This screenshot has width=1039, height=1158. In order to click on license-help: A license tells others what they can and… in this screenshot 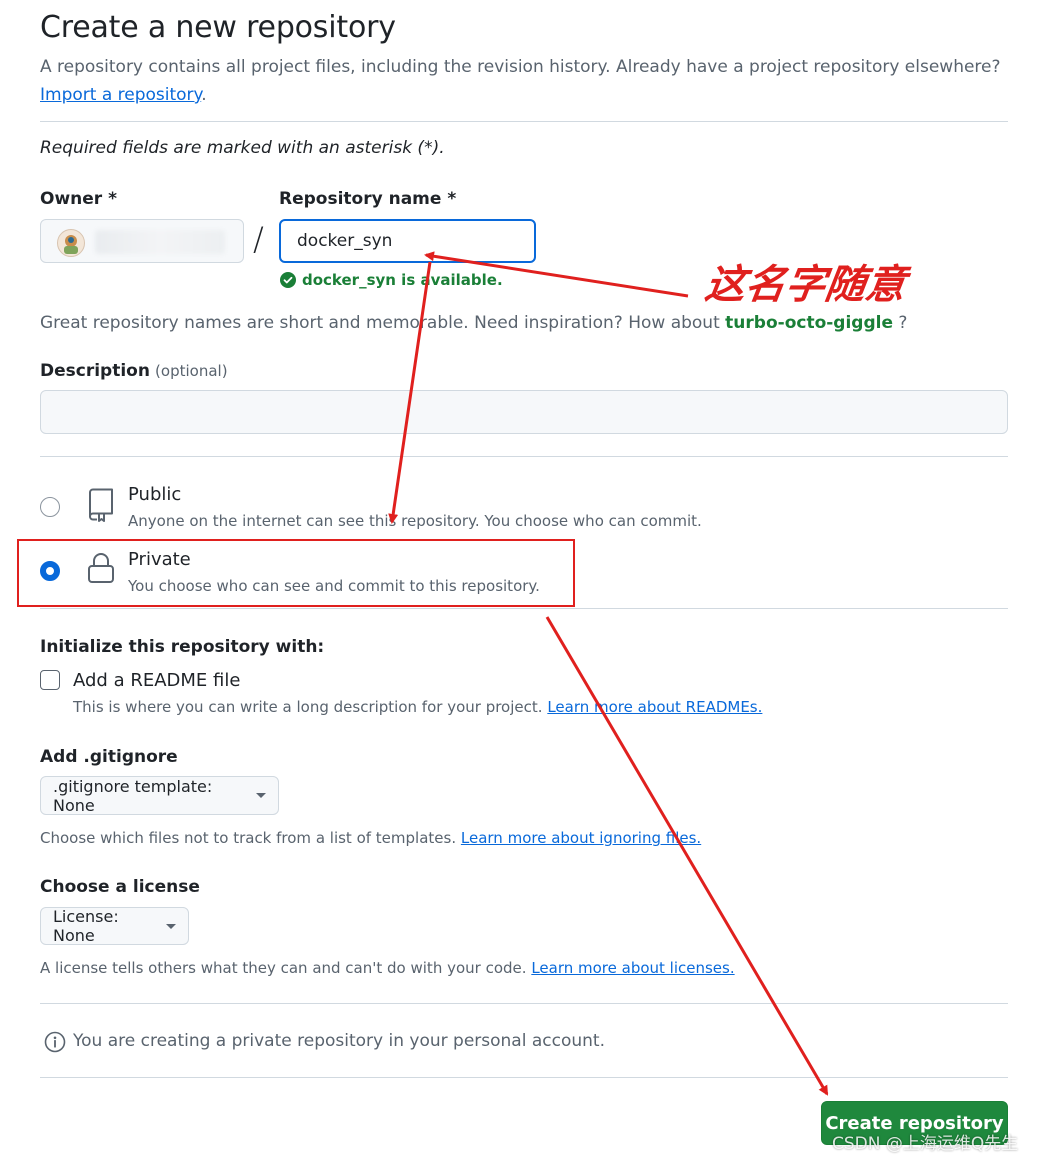, I will do `click(387, 968)`.